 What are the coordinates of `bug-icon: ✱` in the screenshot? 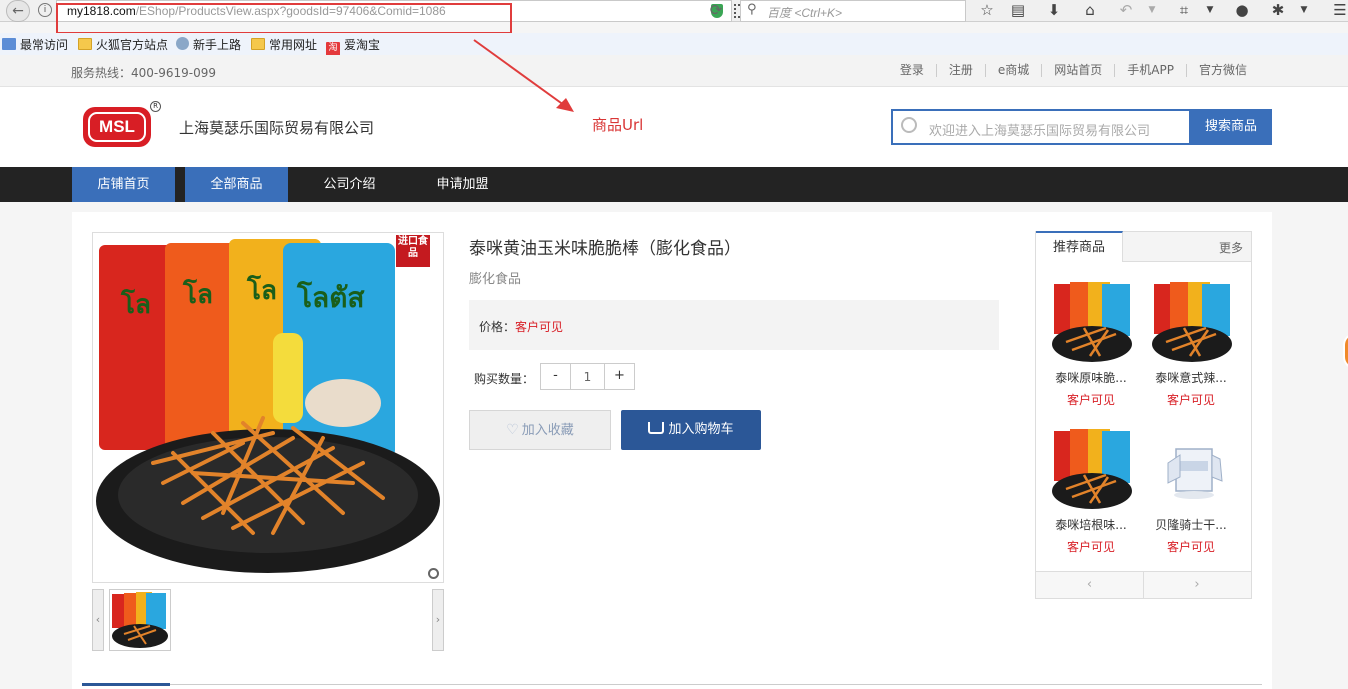 It's located at (1278, 11).